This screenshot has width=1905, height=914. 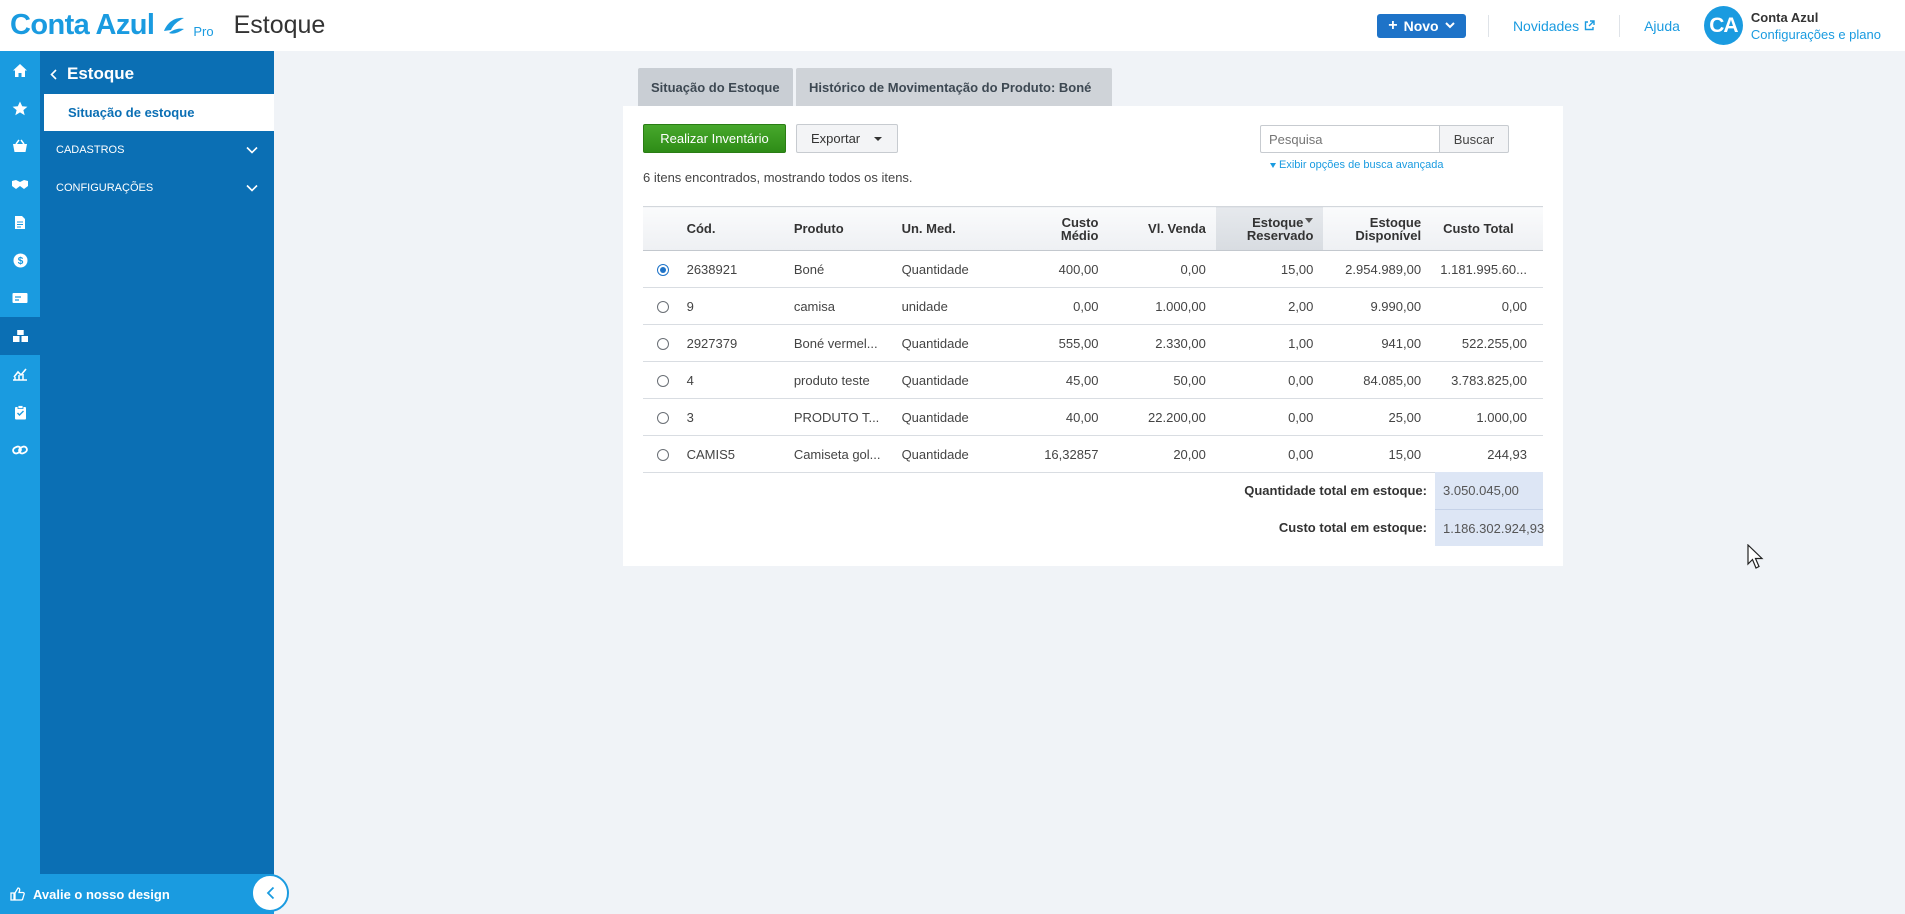 I want to click on card-icon, so click(x=20, y=298).